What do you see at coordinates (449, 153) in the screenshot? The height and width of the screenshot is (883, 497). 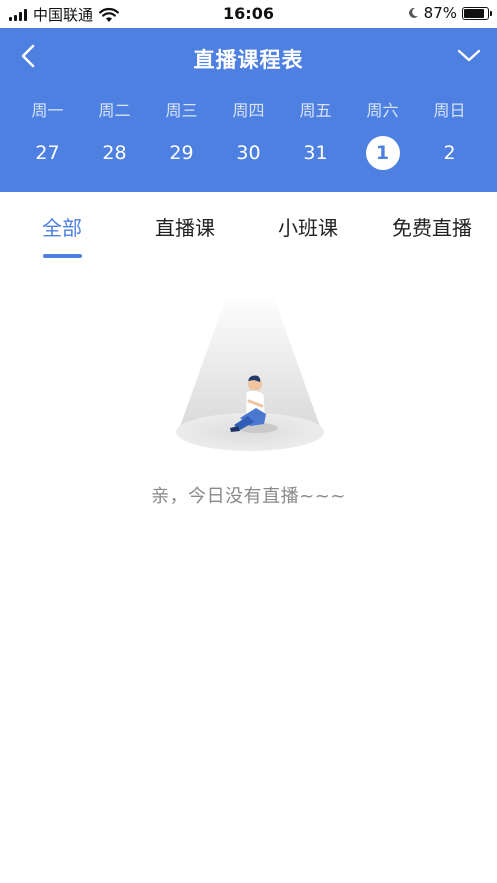 I see `date-number: 2` at bounding box center [449, 153].